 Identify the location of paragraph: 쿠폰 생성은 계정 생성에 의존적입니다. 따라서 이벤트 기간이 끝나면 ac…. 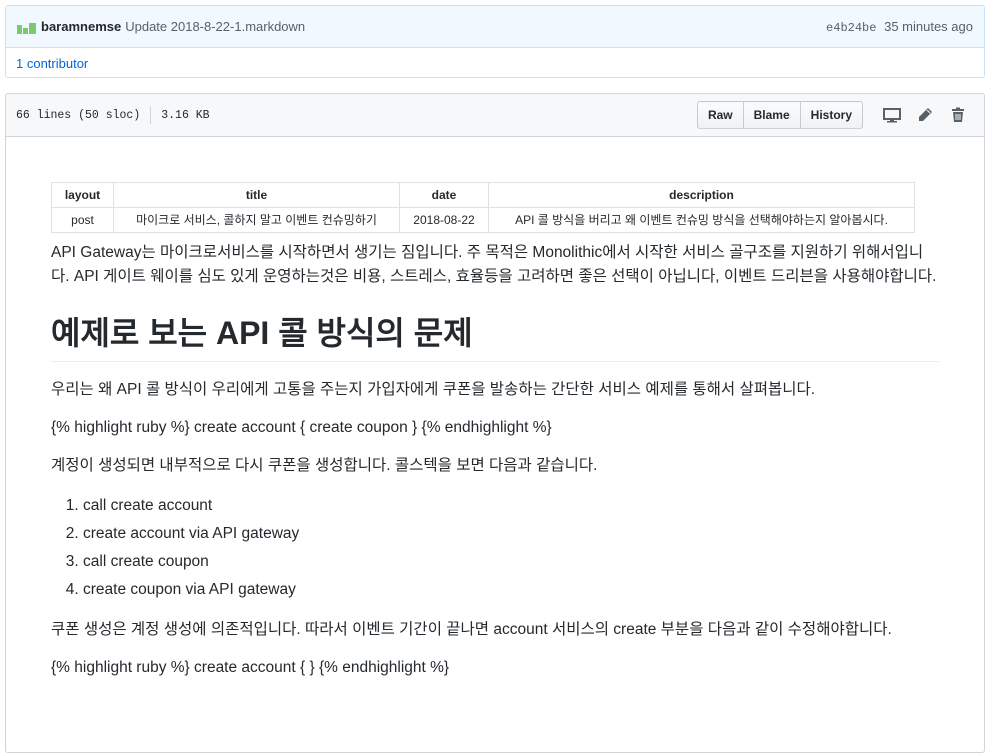
(471, 630).